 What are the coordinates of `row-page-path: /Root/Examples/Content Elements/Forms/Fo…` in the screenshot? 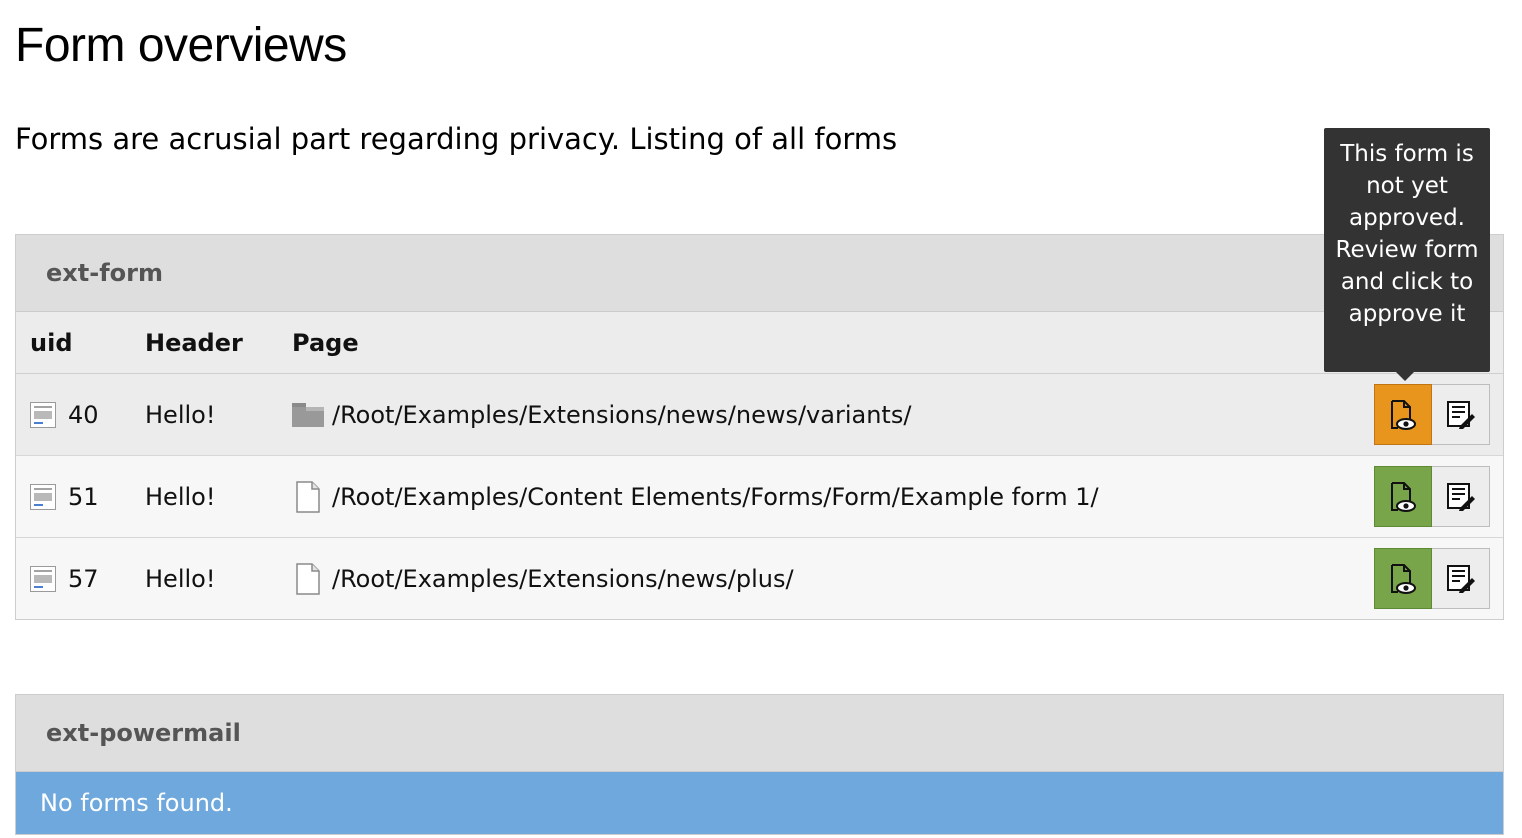 It's located at (715, 496).